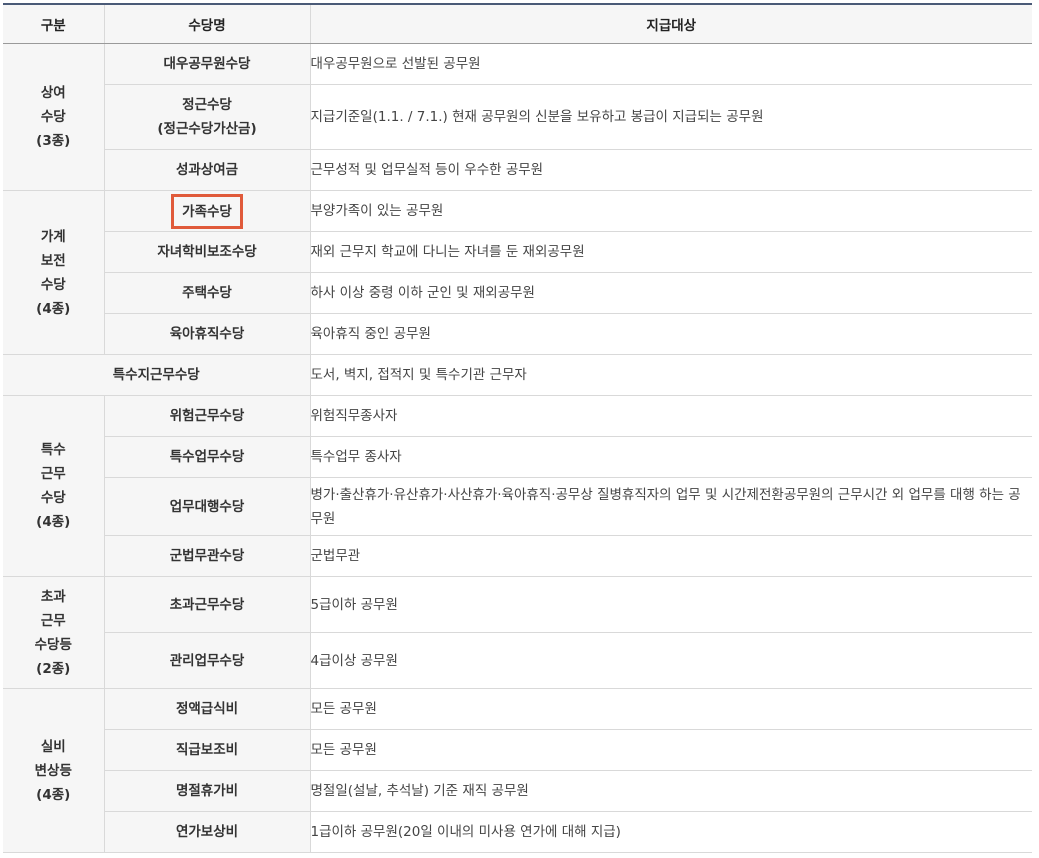 This screenshot has width=1039, height=858. What do you see at coordinates (670, 832) in the screenshot?
I see `allowance-target: 1급이하 공무원(20일 이내의 미사용 연가에 대해 지급)` at bounding box center [670, 832].